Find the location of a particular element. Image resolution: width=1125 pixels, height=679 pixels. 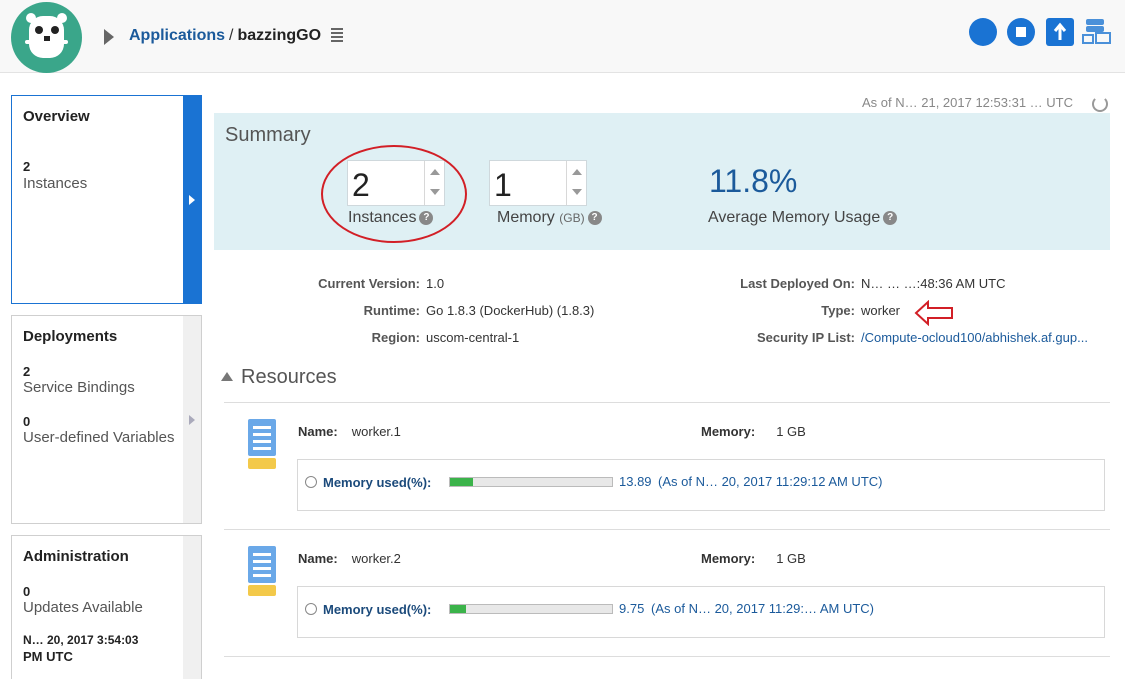

runtime-value: Go 1.8.3 (DockerHub) (1.8.3) is located at coordinates (510, 310).